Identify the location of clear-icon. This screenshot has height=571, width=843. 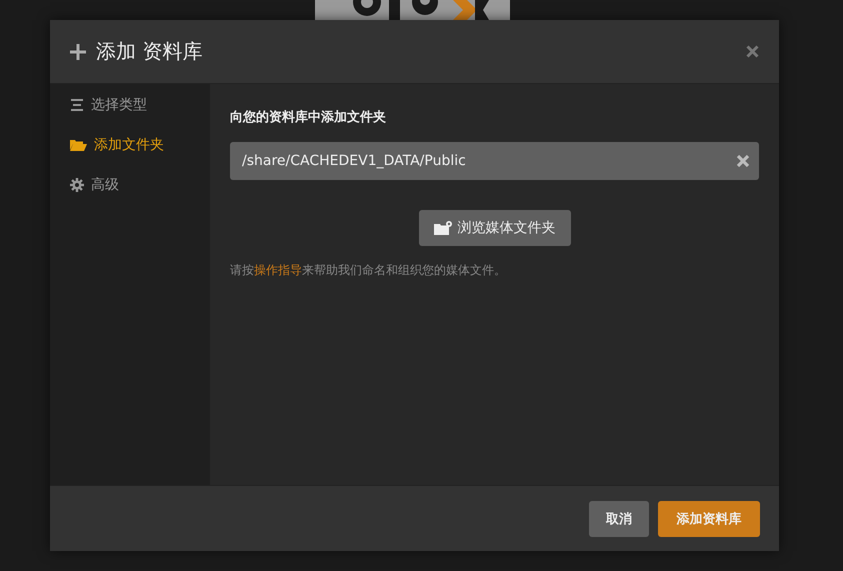
(743, 161).